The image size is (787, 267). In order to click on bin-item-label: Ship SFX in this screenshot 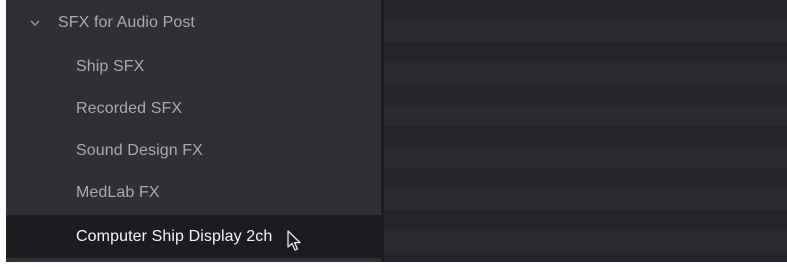, I will do `click(110, 66)`.